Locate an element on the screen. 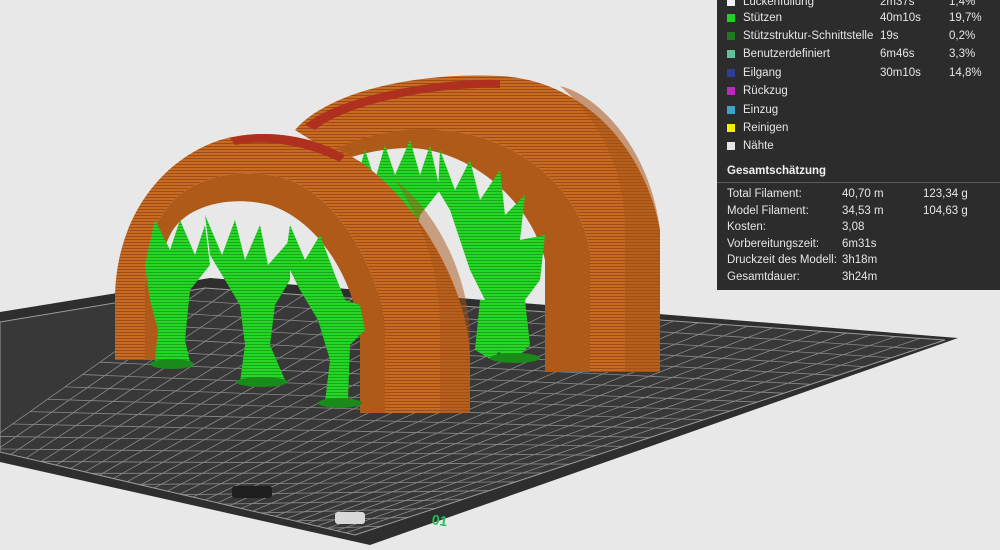 The width and height of the screenshot is (1000, 550). sum-v2: 123,34 g is located at coordinates (945, 194).